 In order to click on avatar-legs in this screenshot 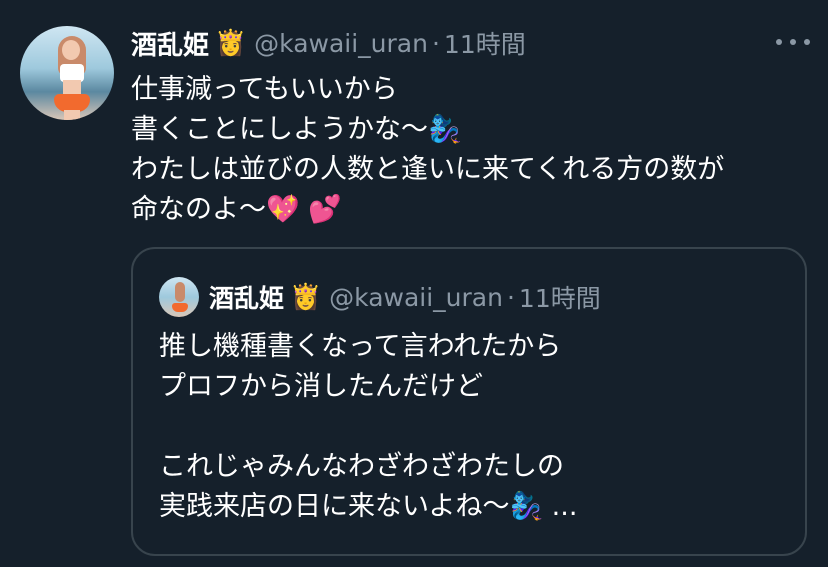, I will do `click(72, 115)`.